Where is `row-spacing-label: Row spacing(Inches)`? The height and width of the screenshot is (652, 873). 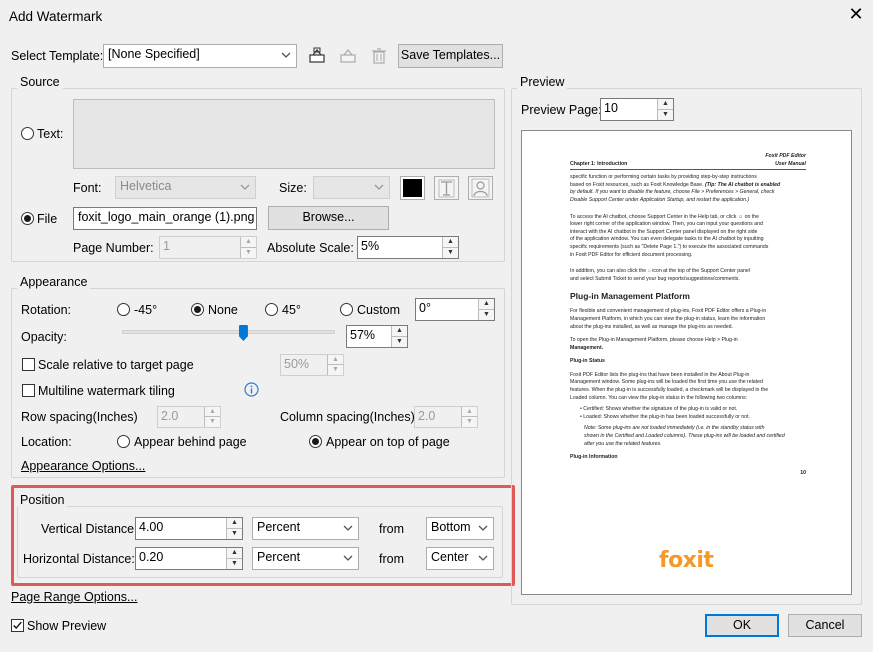 row-spacing-label: Row spacing(Inches) is located at coordinates (79, 417).